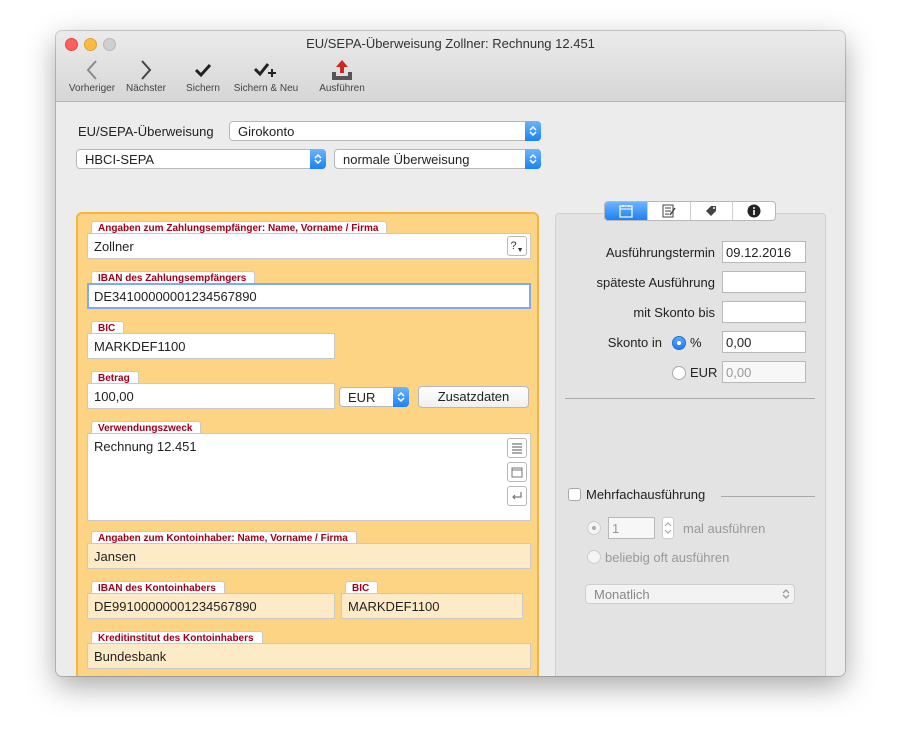 The height and width of the screenshot is (756, 901). I want to click on latest-exec-label: späteste Ausführung, so click(655, 282).